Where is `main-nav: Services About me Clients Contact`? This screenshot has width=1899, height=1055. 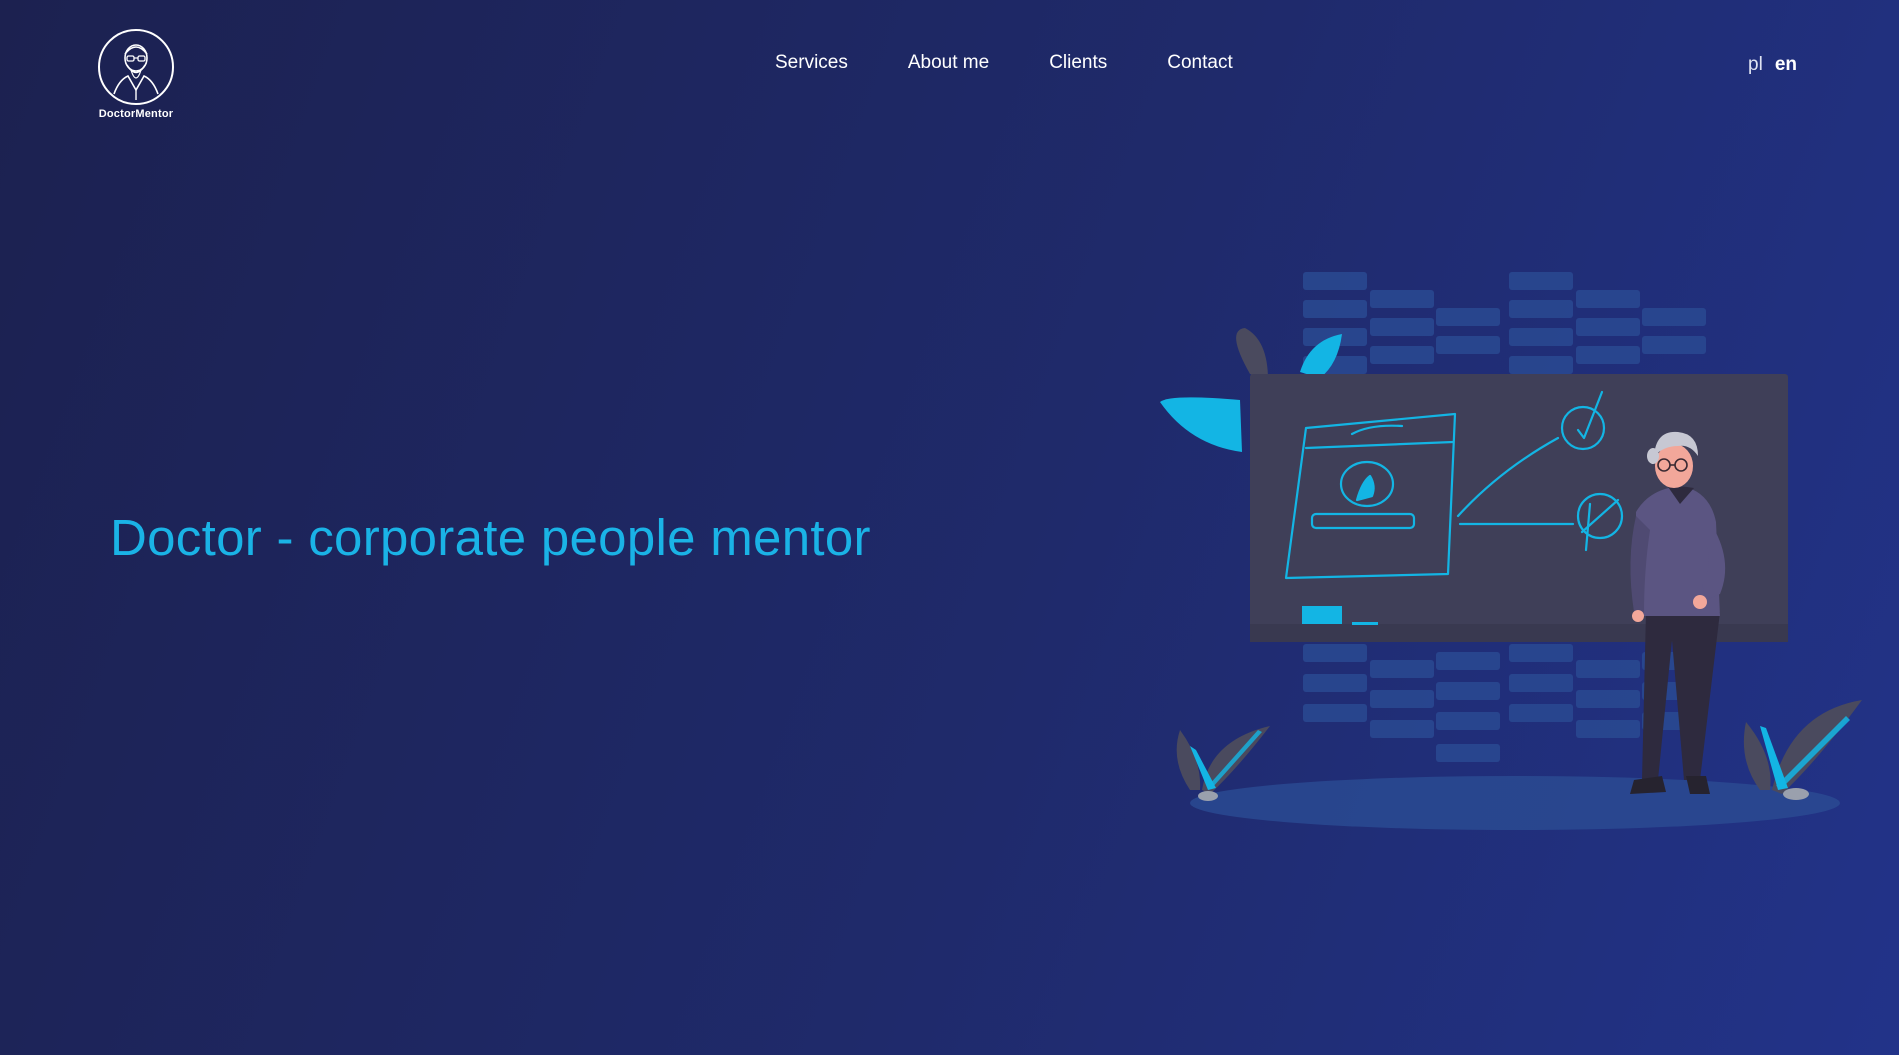
main-nav: Services About me Clients Contact is located at coordinates (1034, 63).